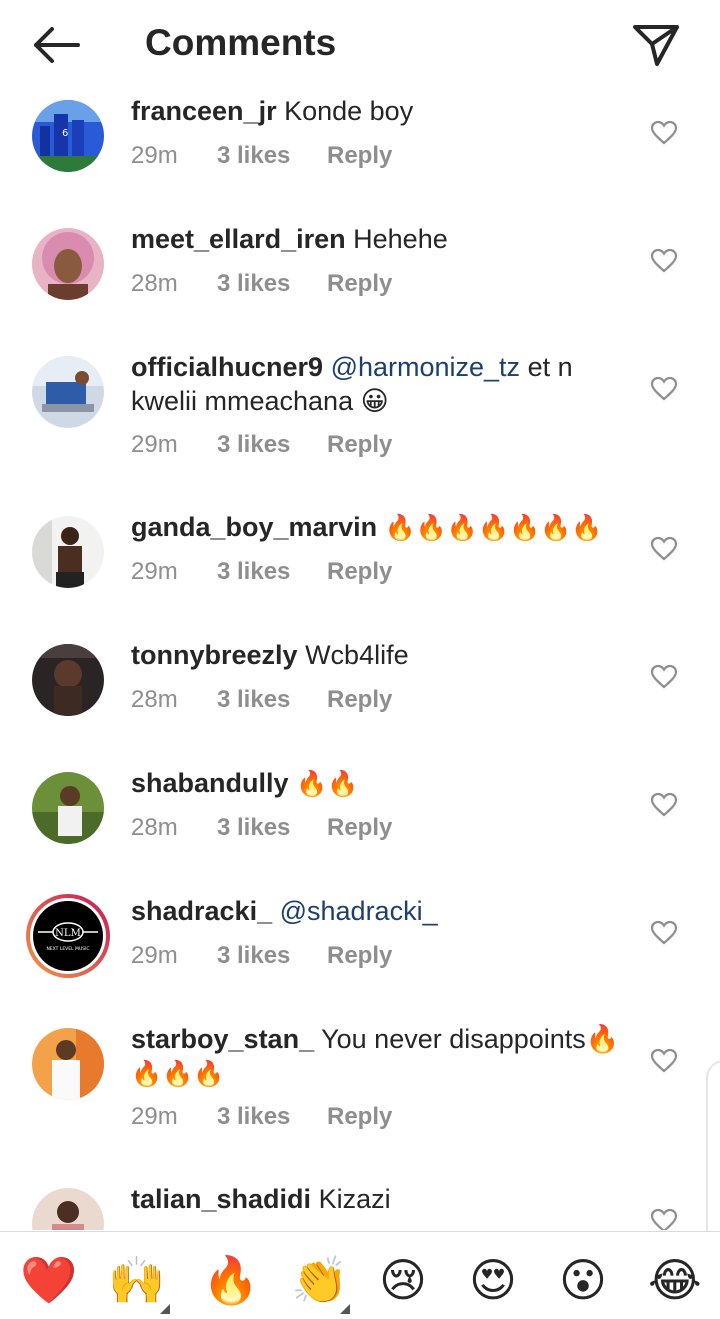 The image size is (720, 1319). I want to click on avatar-logo-subtext: NEXT LEVEL MUSIC, so click(67, 949).